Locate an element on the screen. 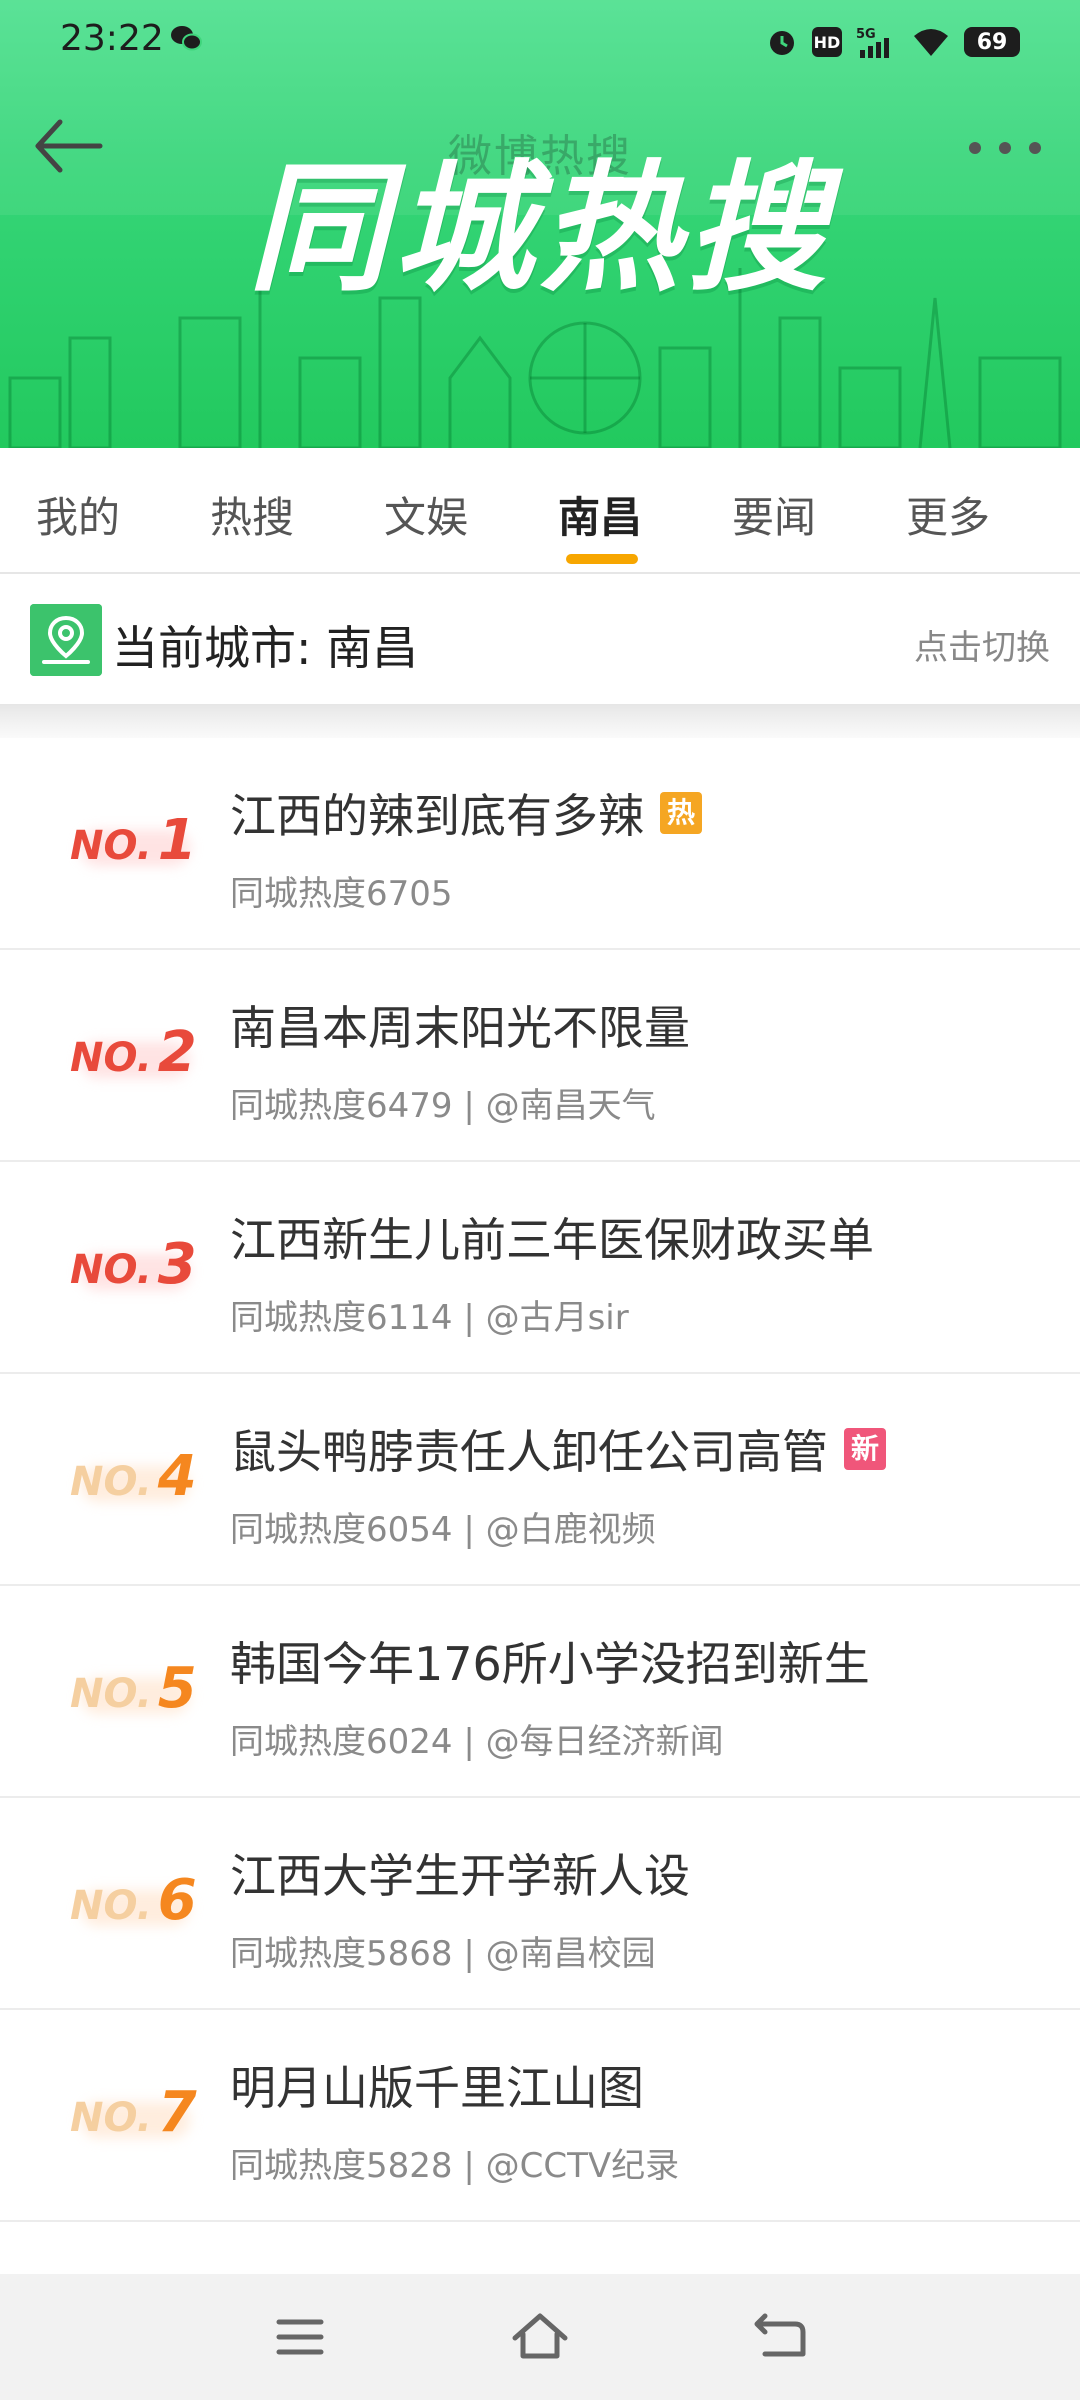  new-badge: 新 is located at coordinates (865, 1449).